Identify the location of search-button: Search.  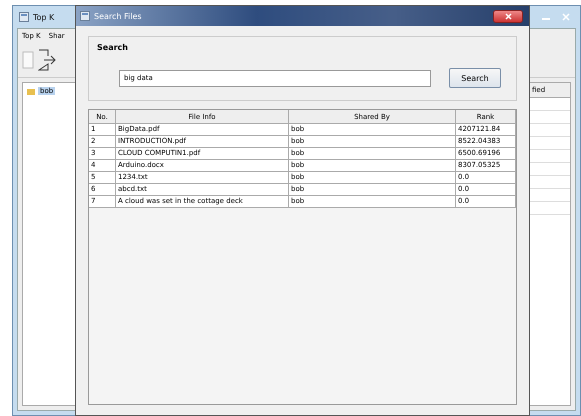
(475, 78).